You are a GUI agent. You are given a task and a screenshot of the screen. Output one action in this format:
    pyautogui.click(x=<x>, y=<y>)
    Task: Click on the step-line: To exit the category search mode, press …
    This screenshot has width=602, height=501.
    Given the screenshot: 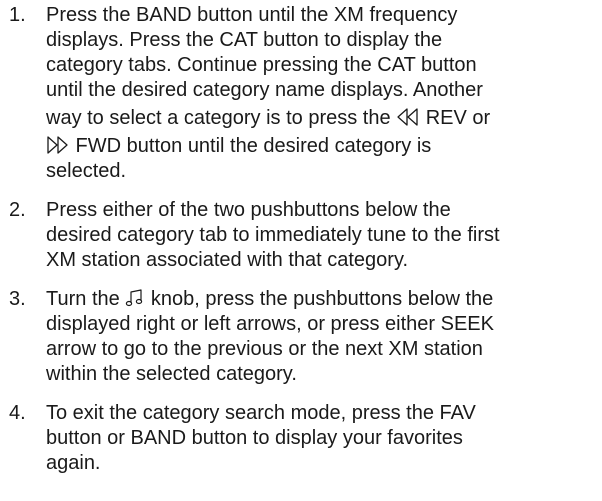 What is the action you would take?
    pyautogui.click(x=261, y=413)
    